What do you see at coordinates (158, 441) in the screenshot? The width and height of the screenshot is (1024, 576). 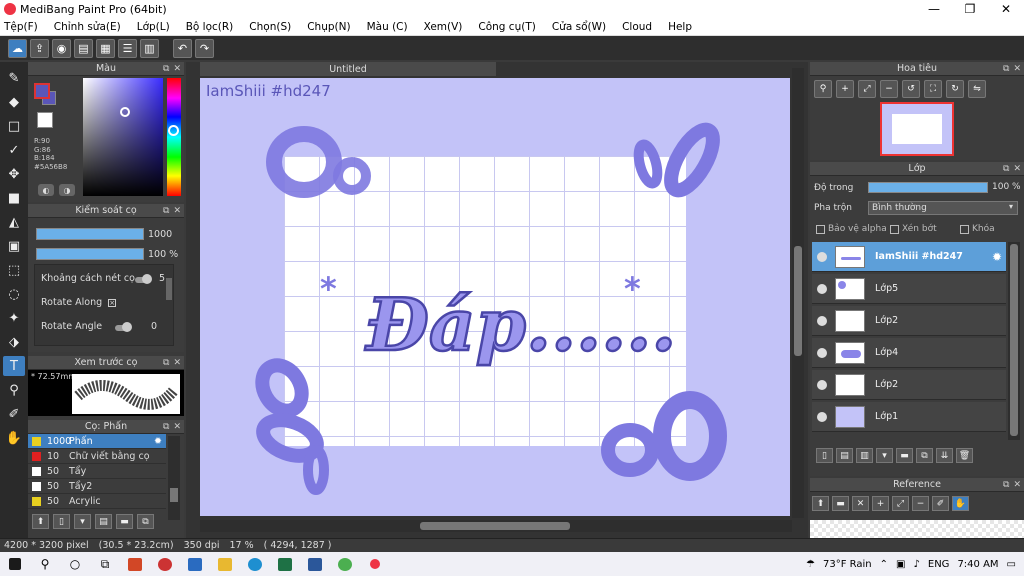 I see `brush-settings-gear-icon: ✹` at bounding box center [158, 441].